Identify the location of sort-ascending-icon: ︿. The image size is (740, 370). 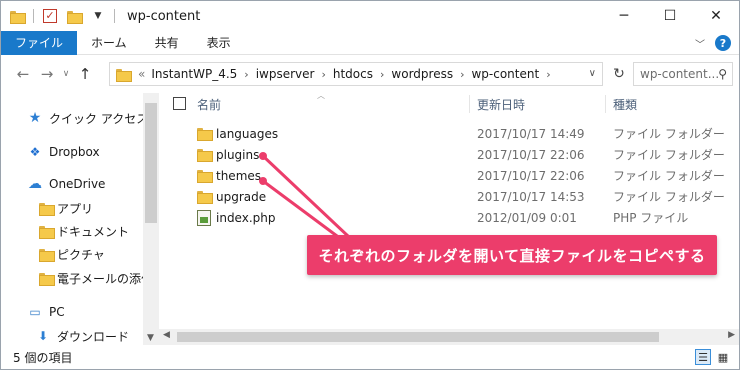
(321, 95).